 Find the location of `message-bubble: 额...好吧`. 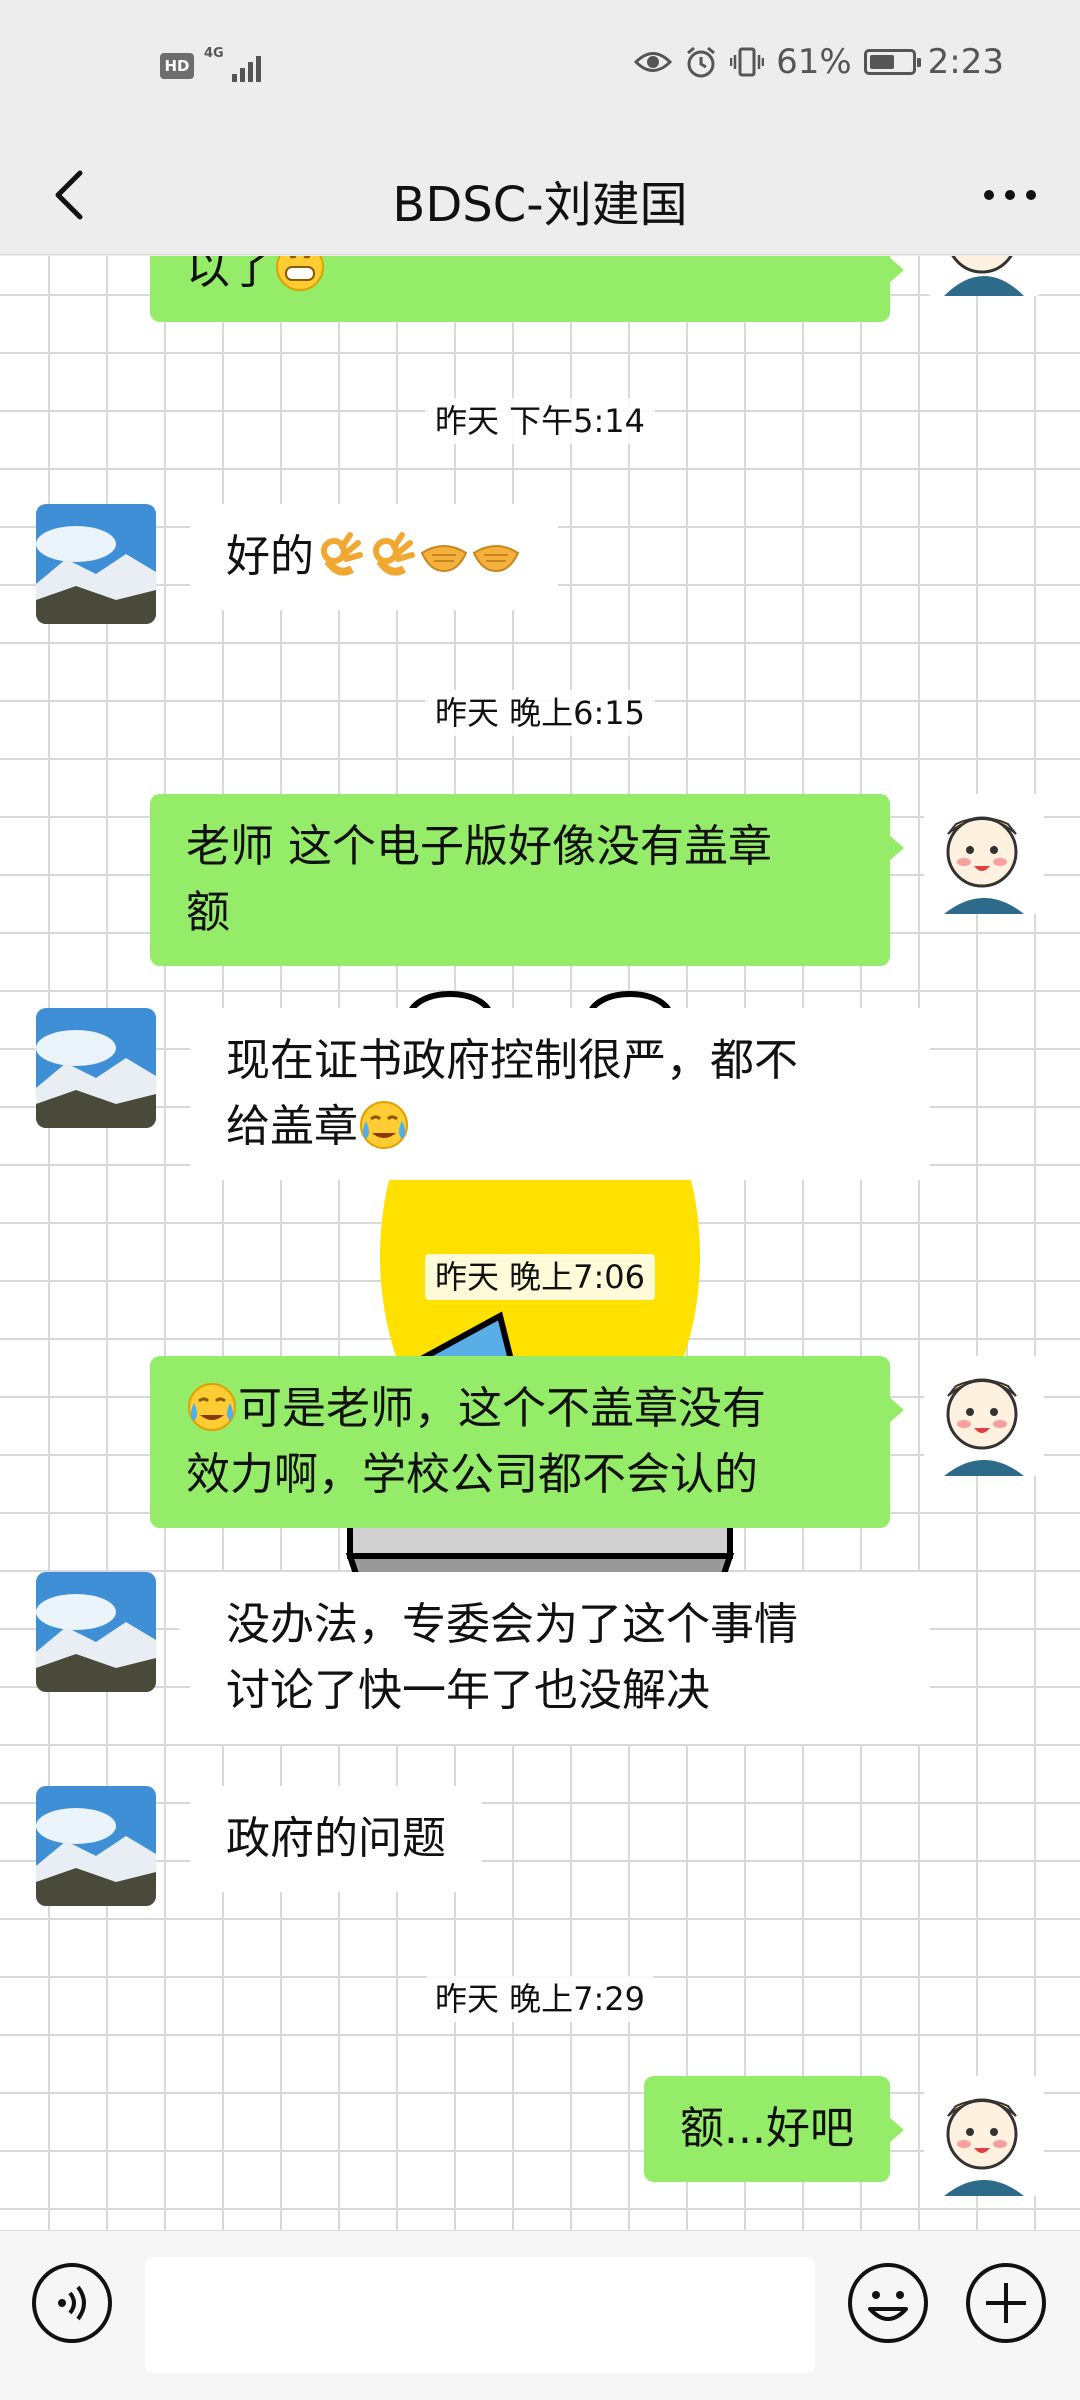

message-bubble: 额...好吧 is located at coordinates (774, 2129).